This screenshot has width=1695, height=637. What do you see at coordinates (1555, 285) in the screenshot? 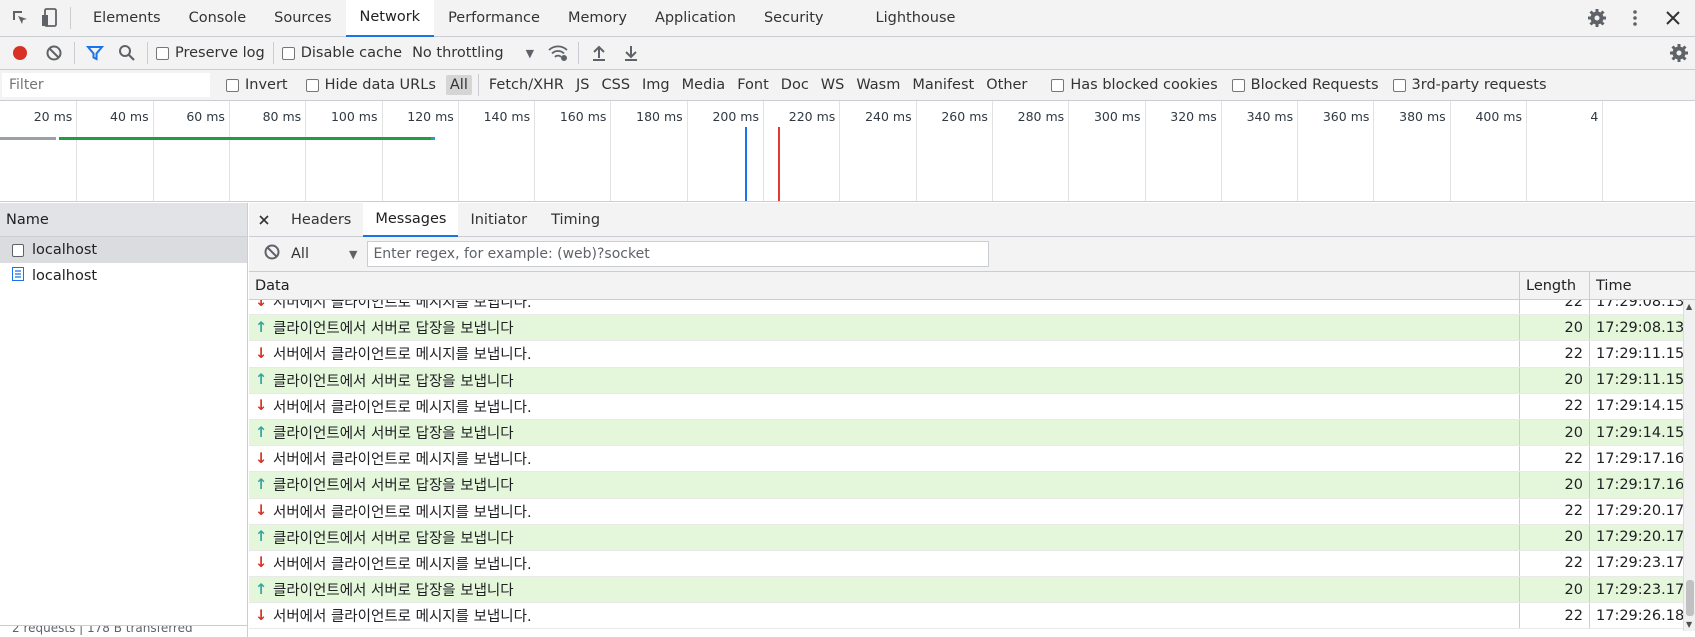
I see `length-column-header: Length` at bounding box center [1555, 285].